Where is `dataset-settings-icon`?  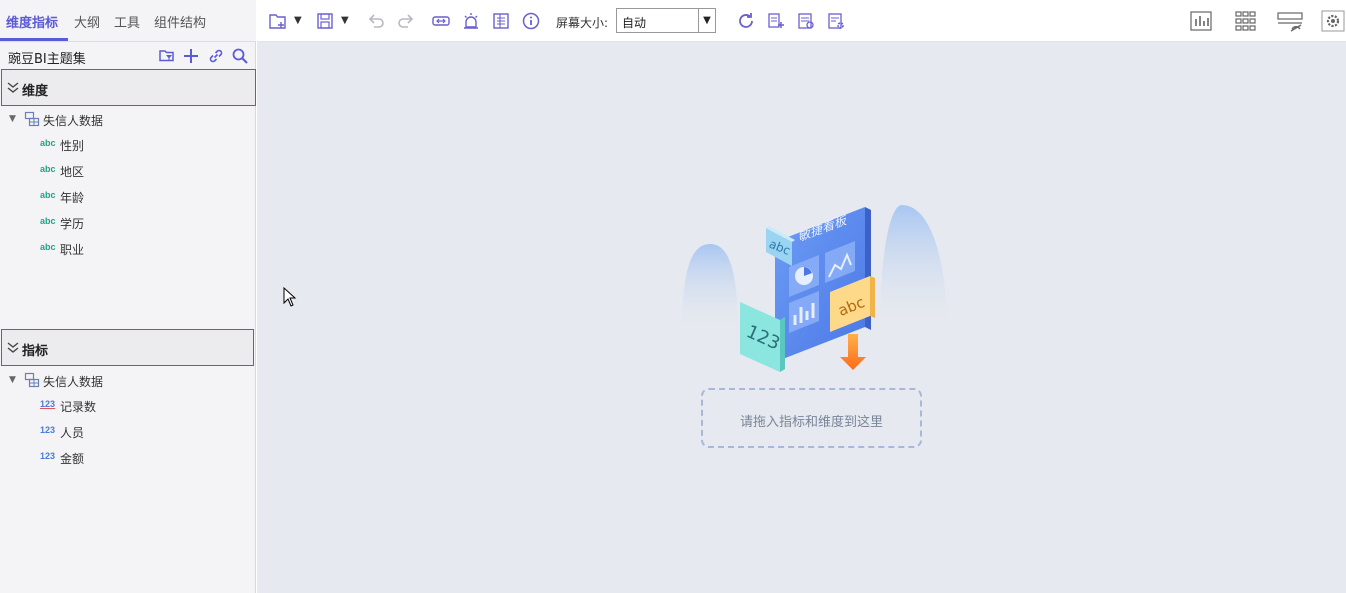 dataset-settings-icon is located at coordinates (836, 21).